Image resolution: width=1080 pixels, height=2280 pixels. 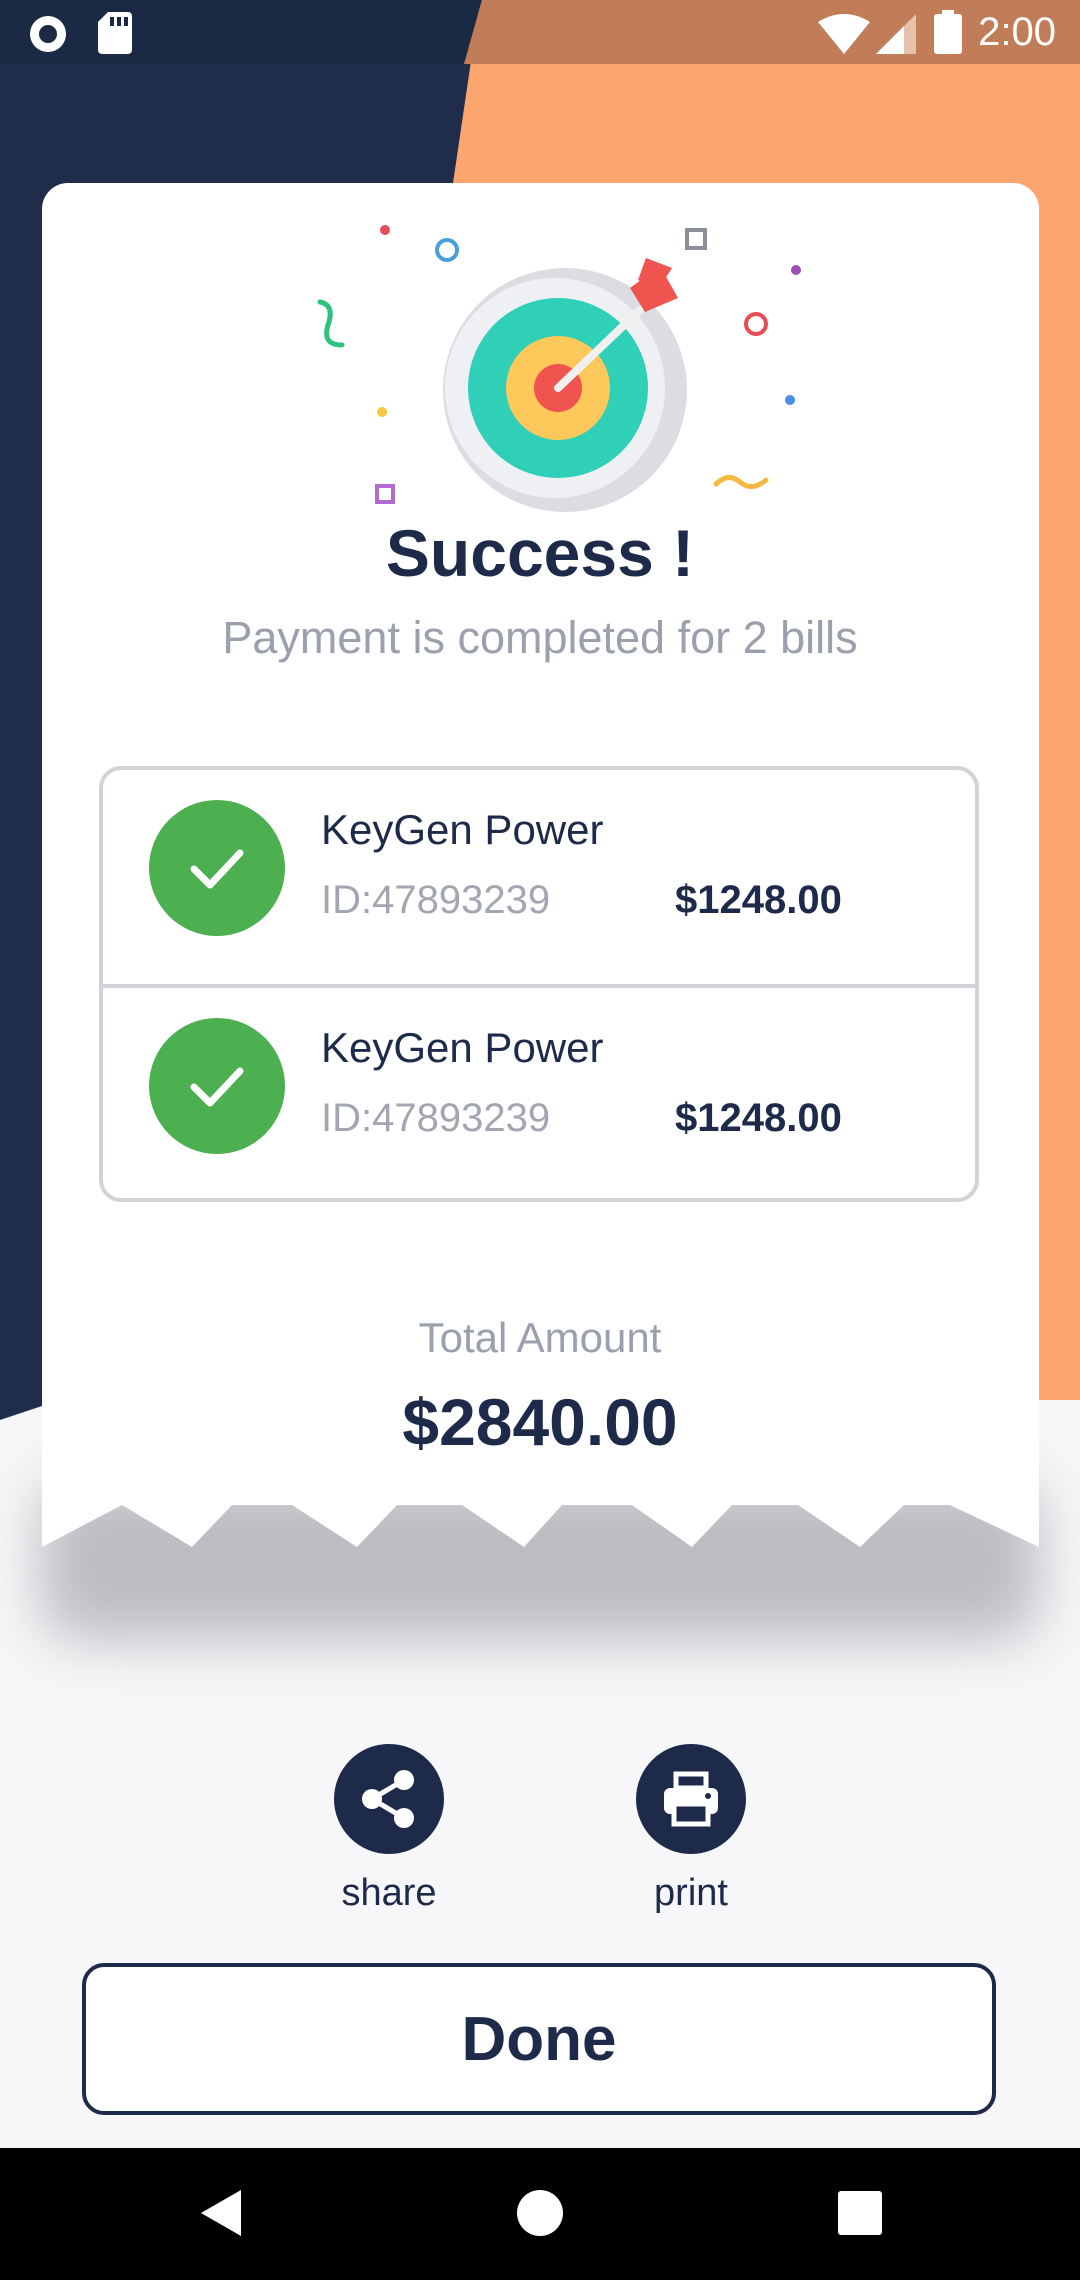 What do you see at coordinates (1017, 32) in the screenshot?
I see `clock: 2:00` at bounding box center [1017, 32].